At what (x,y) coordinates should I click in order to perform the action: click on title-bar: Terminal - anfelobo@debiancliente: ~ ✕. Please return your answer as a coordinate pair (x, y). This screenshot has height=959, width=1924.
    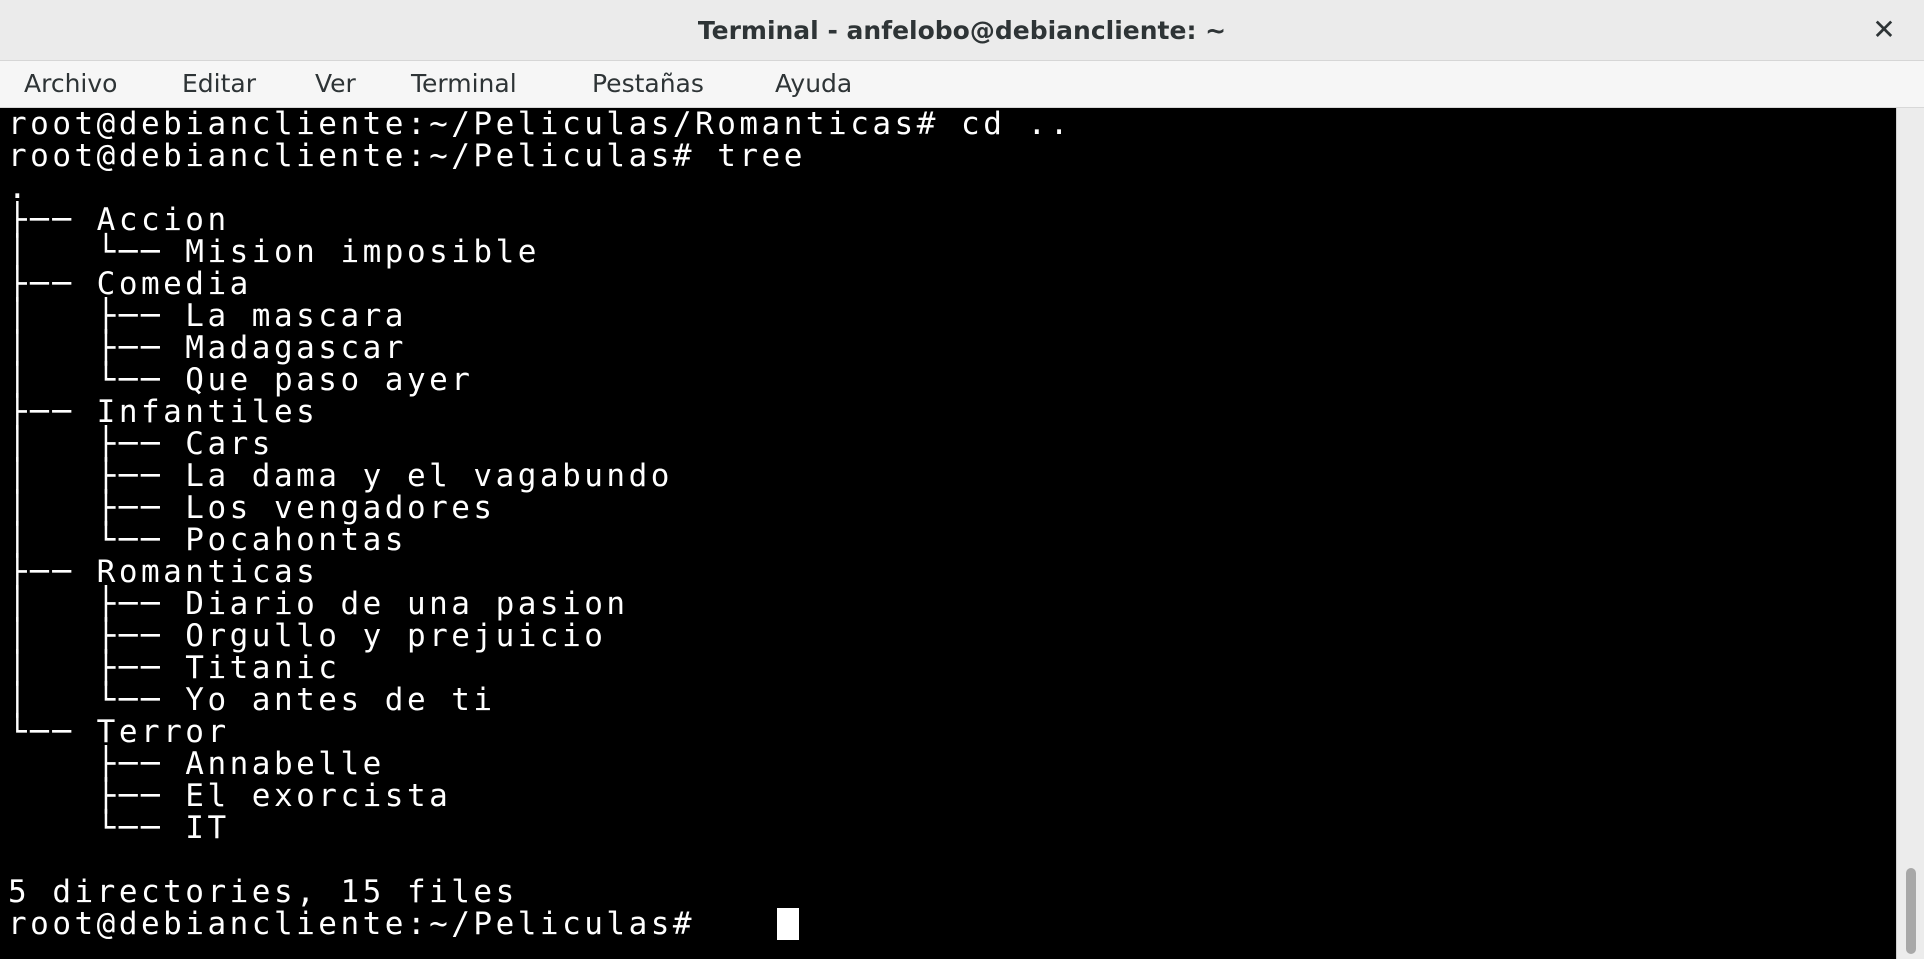
    Looking at the image, I should click on (962, 30).